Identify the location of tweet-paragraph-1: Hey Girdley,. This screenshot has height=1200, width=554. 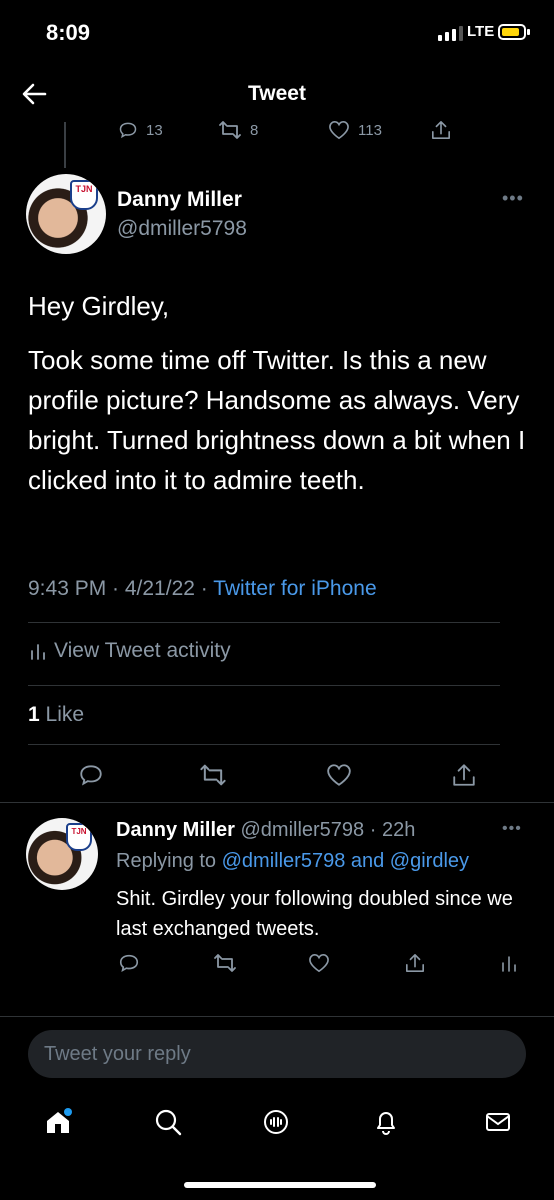
(99, 306).